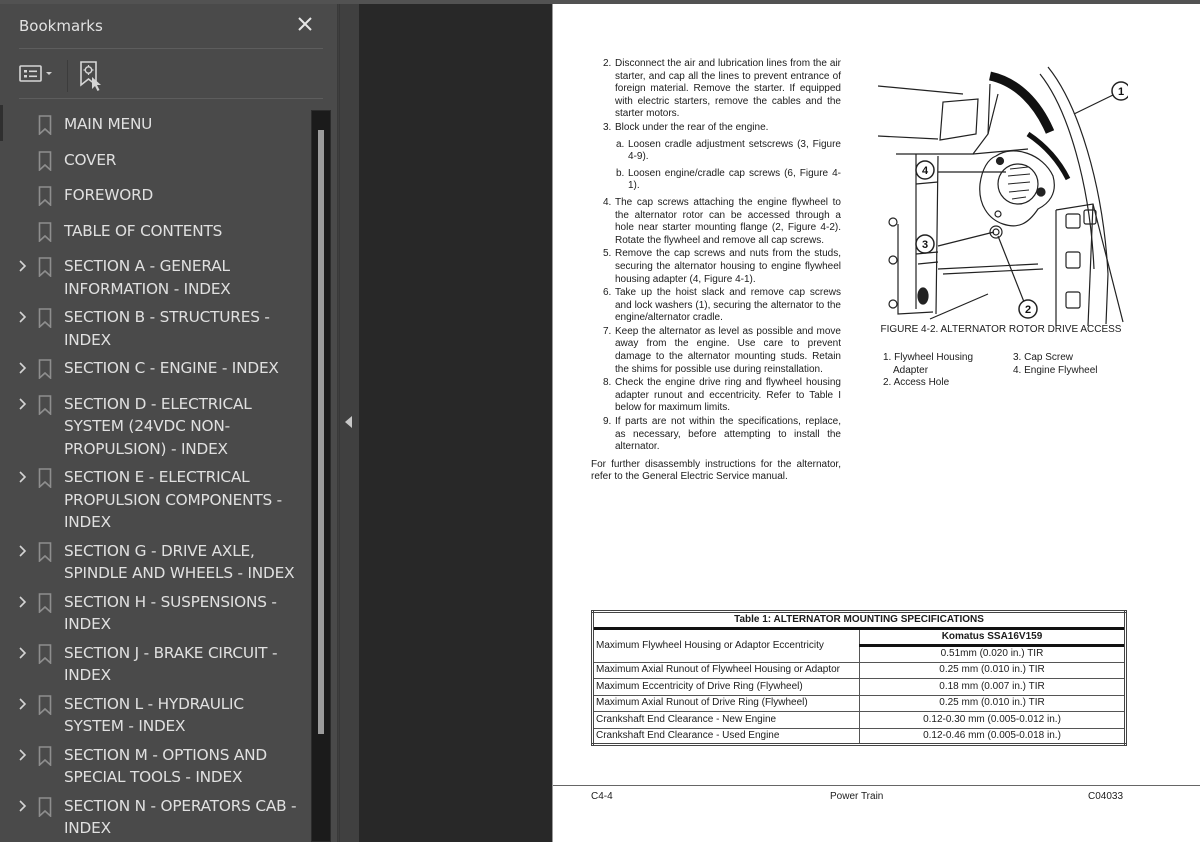  I want to click on bookmark-item: SECTION C - ENGINE - INDEX, so click(155, 368).